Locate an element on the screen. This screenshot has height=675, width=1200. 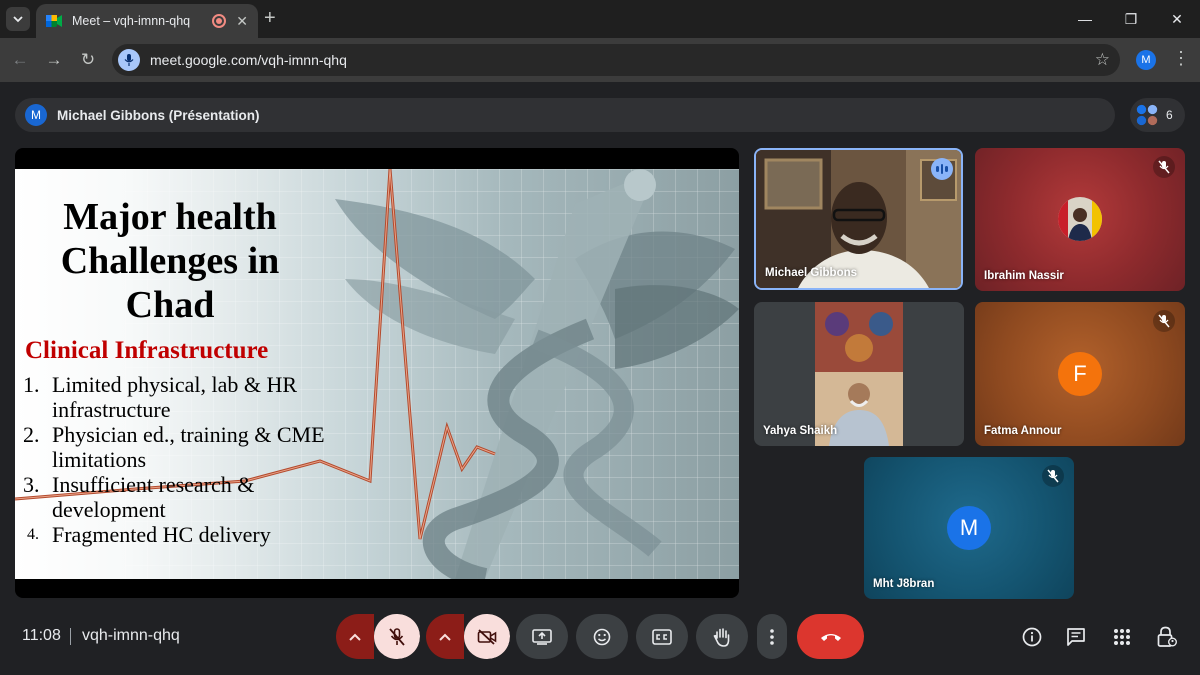
more-vert-icon is located at coordinates (772, 636).